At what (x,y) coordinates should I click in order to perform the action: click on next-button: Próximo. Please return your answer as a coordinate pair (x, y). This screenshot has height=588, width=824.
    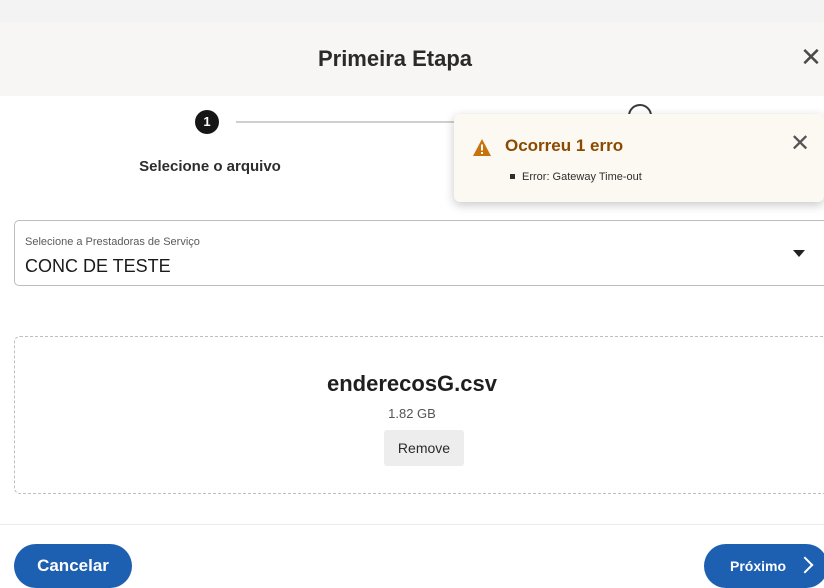
    Looking at the image, I should click on (764, 566).